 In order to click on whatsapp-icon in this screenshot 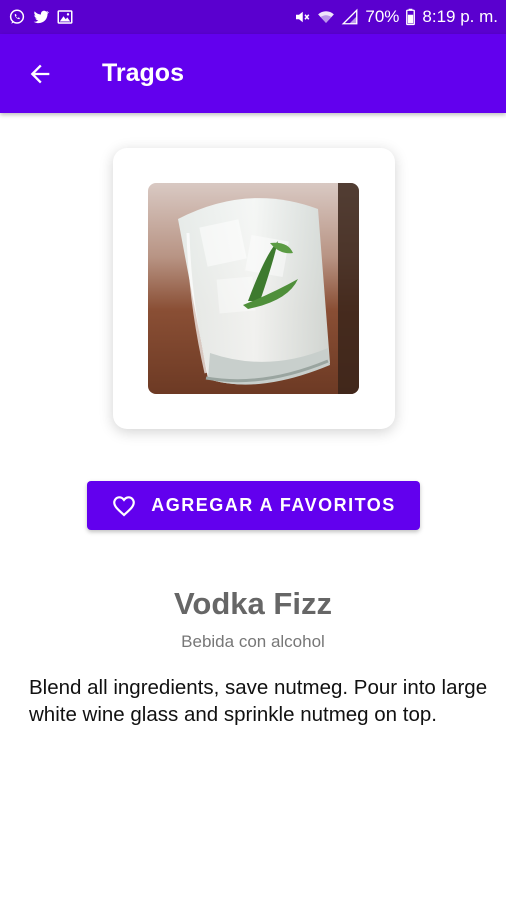, I will do `click(17, 17)`.